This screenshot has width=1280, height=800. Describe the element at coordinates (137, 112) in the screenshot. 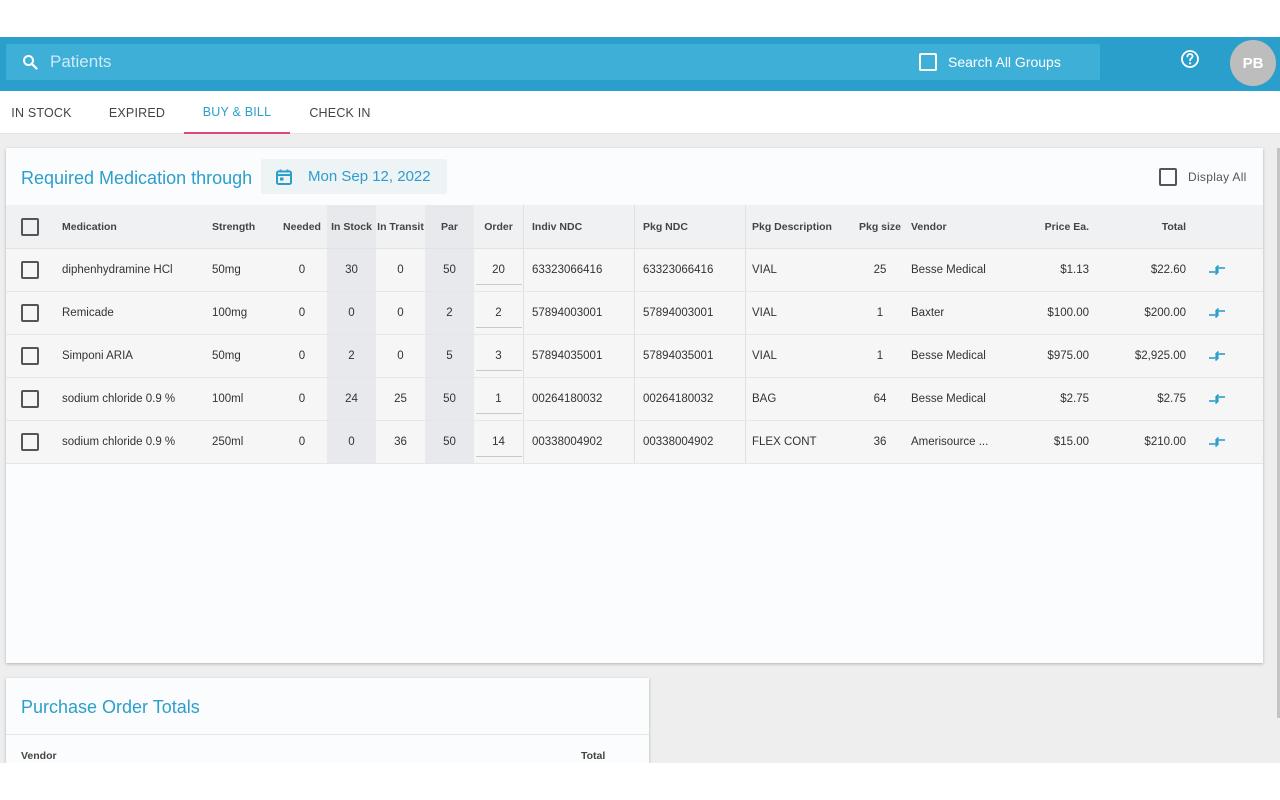

I see `tab-expired: EXPIRED` at that location.